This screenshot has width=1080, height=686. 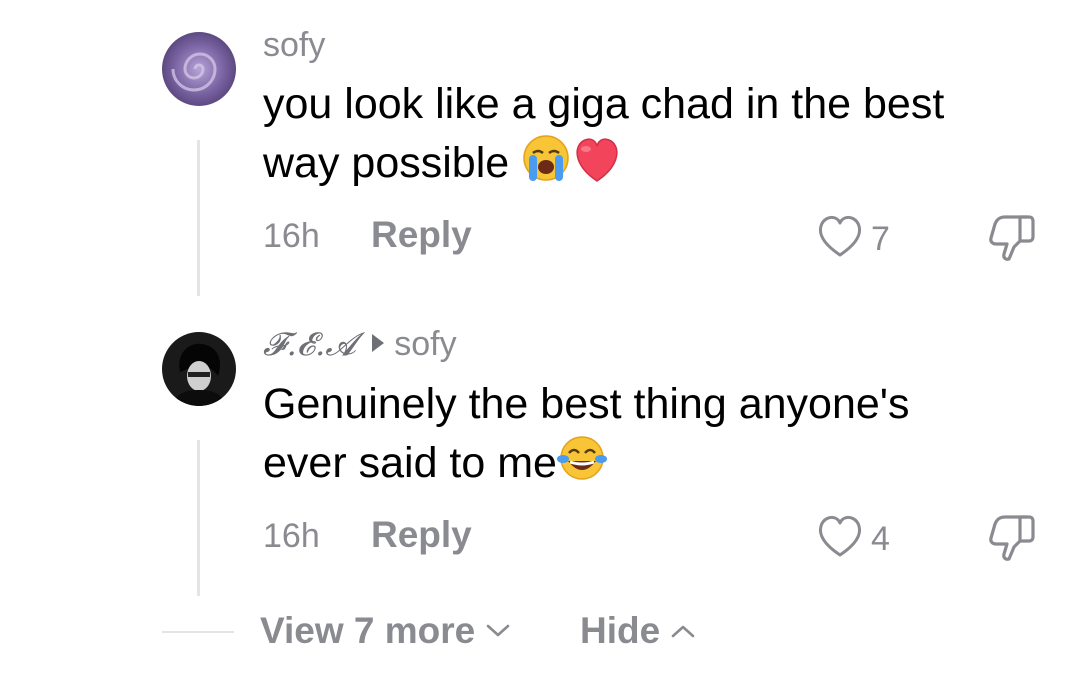 What do you see at coordinates (309, 344) in the screenshot?
I see `author-name: 𝓕.𝓔.𝓐` at bounding box center [309, 344].